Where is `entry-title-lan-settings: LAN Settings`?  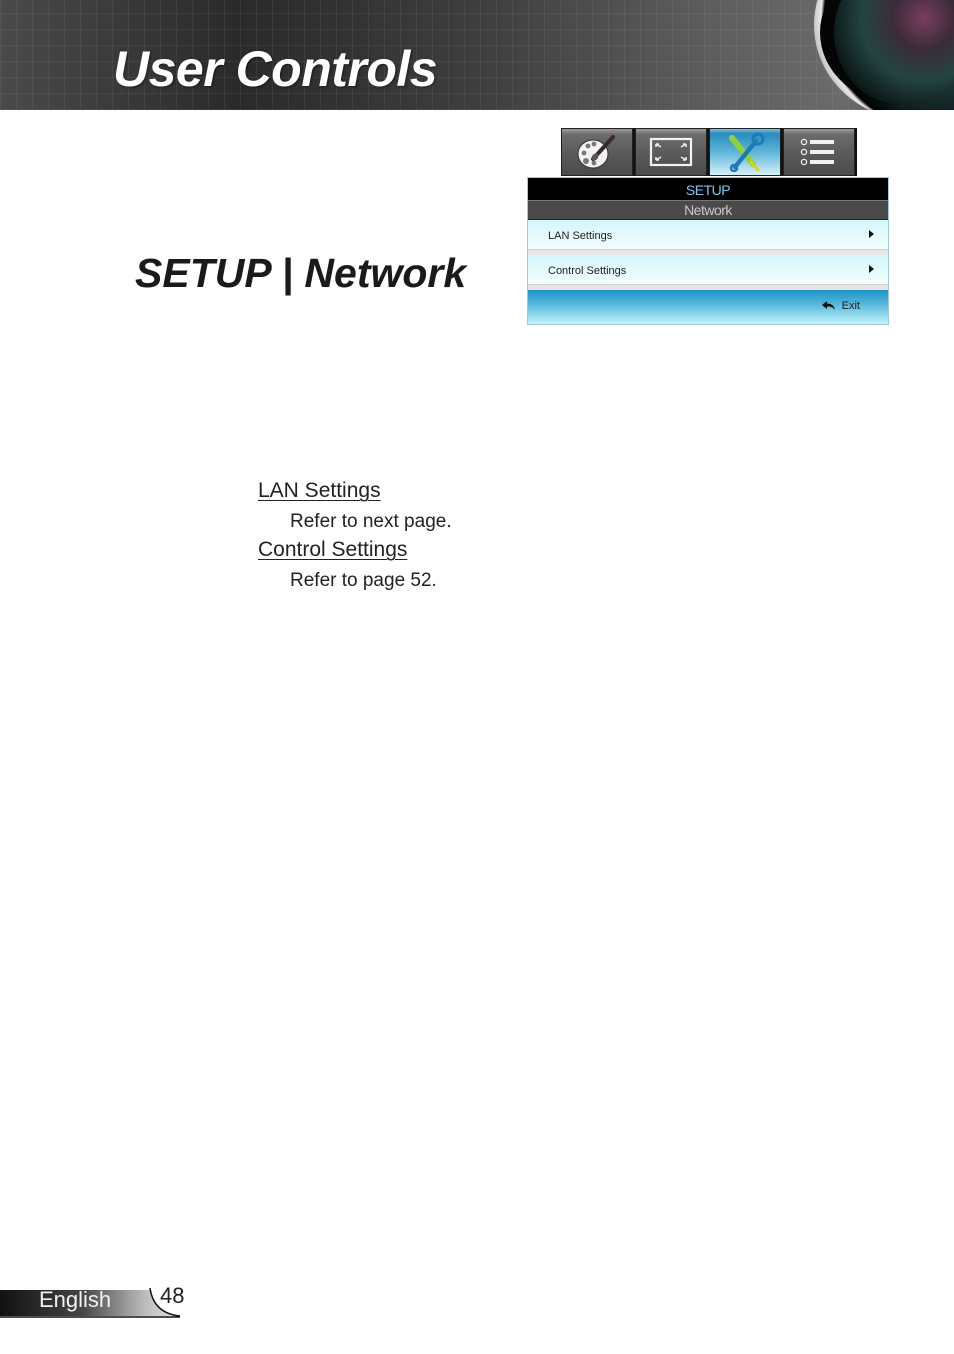
entry-title-lan-settings: LAN Settings is located at coordinates (319, 490).